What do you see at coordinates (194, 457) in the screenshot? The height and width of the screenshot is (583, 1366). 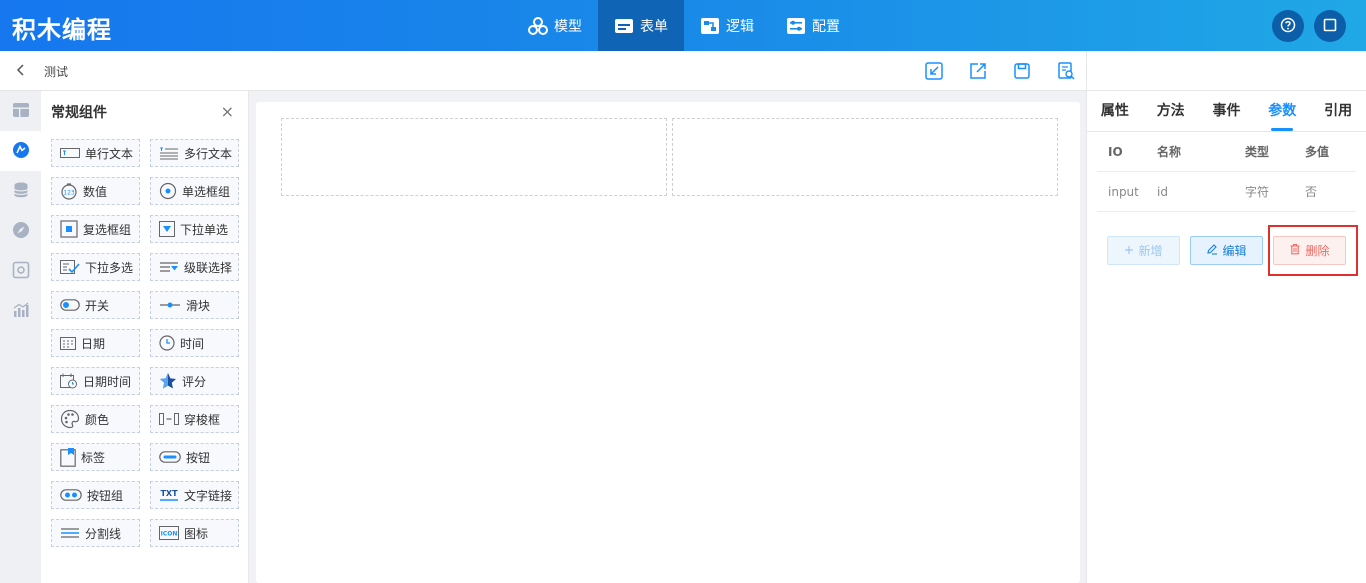 I see `component-button: 按钮` at bounding box center [194, 457].